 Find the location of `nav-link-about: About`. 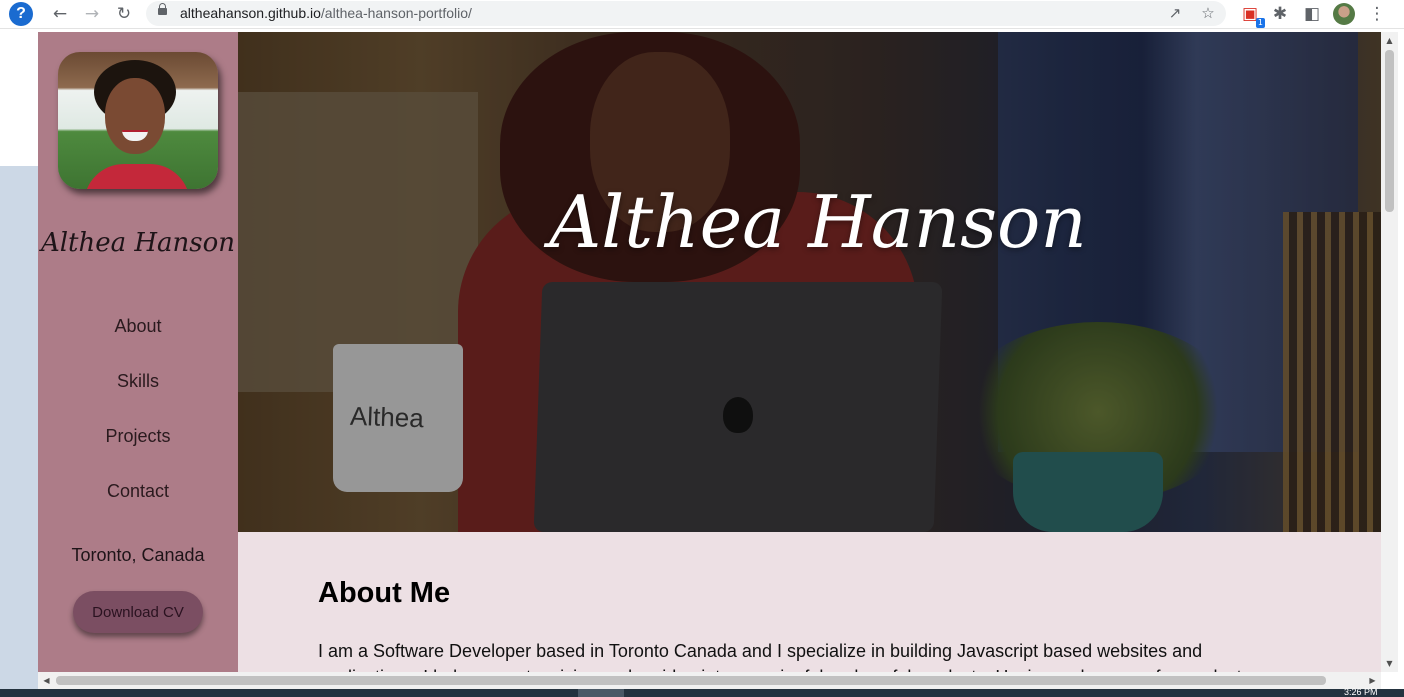

nav-link-about: About is located at coordinates (138, 326).